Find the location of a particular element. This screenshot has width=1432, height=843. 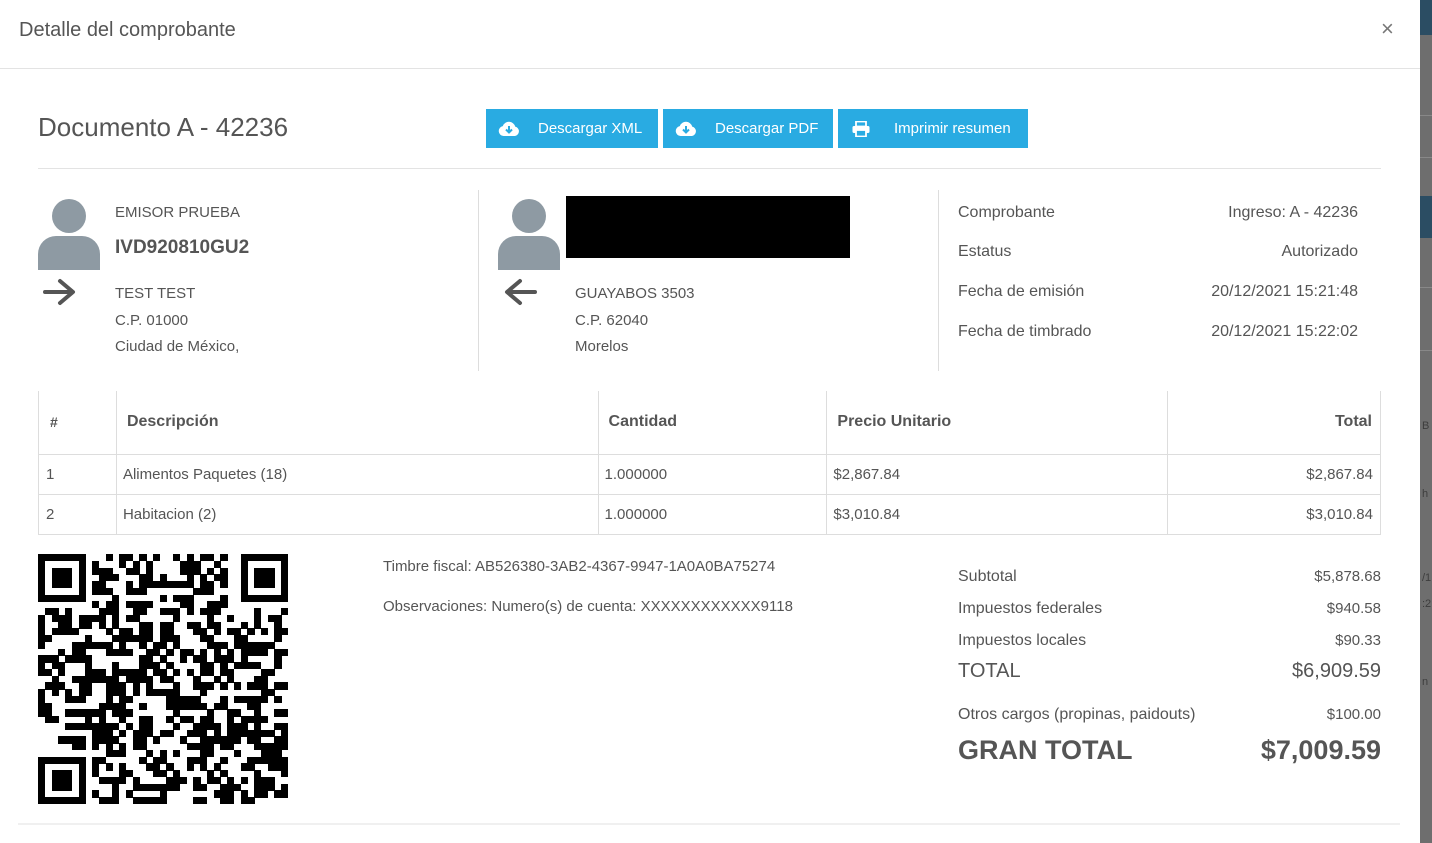

arrow-right-icon is located at coordinates (61, 293).